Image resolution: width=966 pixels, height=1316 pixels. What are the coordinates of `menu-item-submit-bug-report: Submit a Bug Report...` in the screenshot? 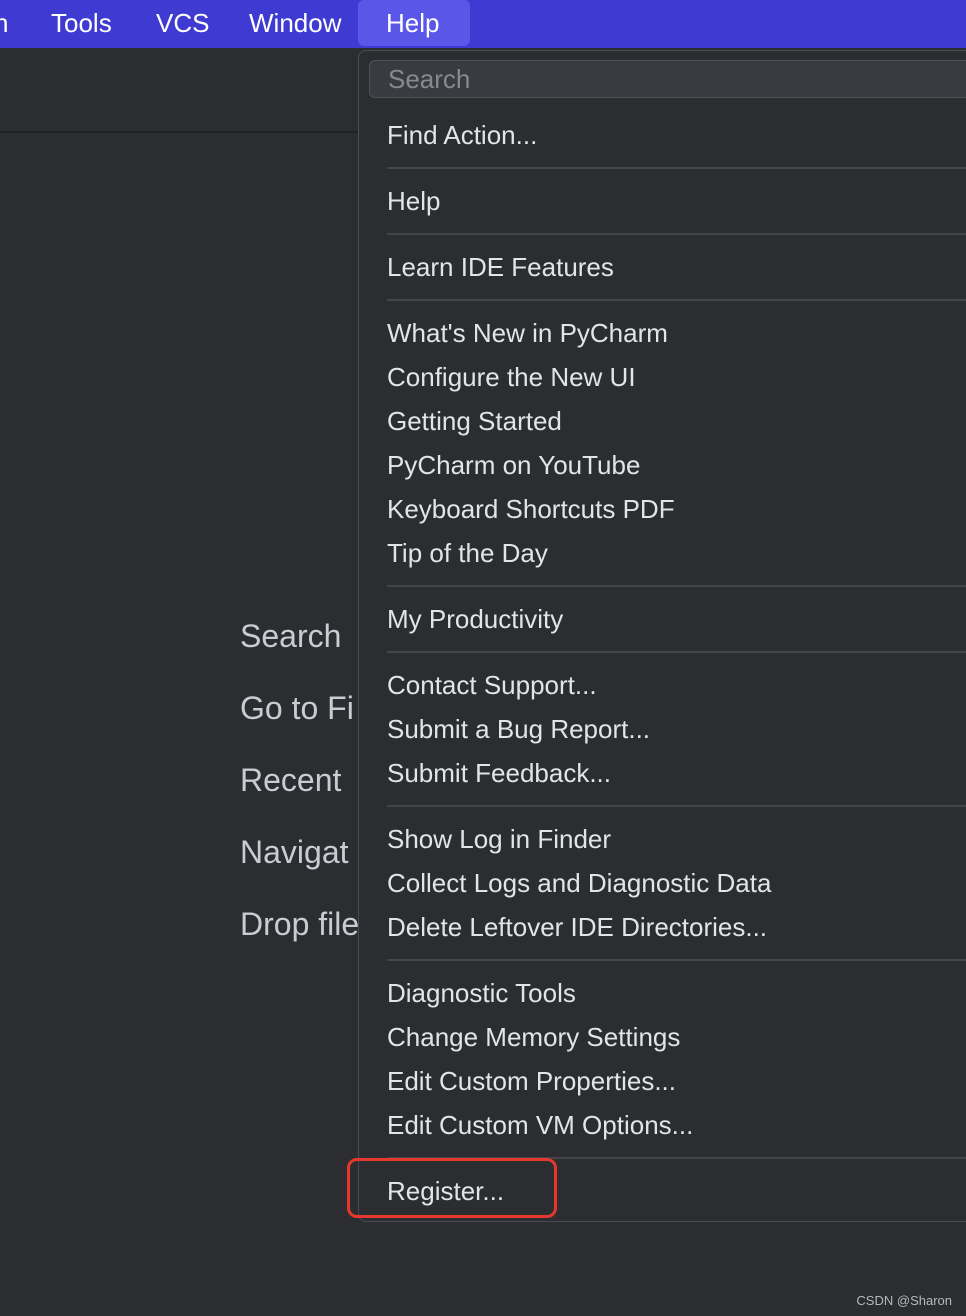 It's located at (518, 729).